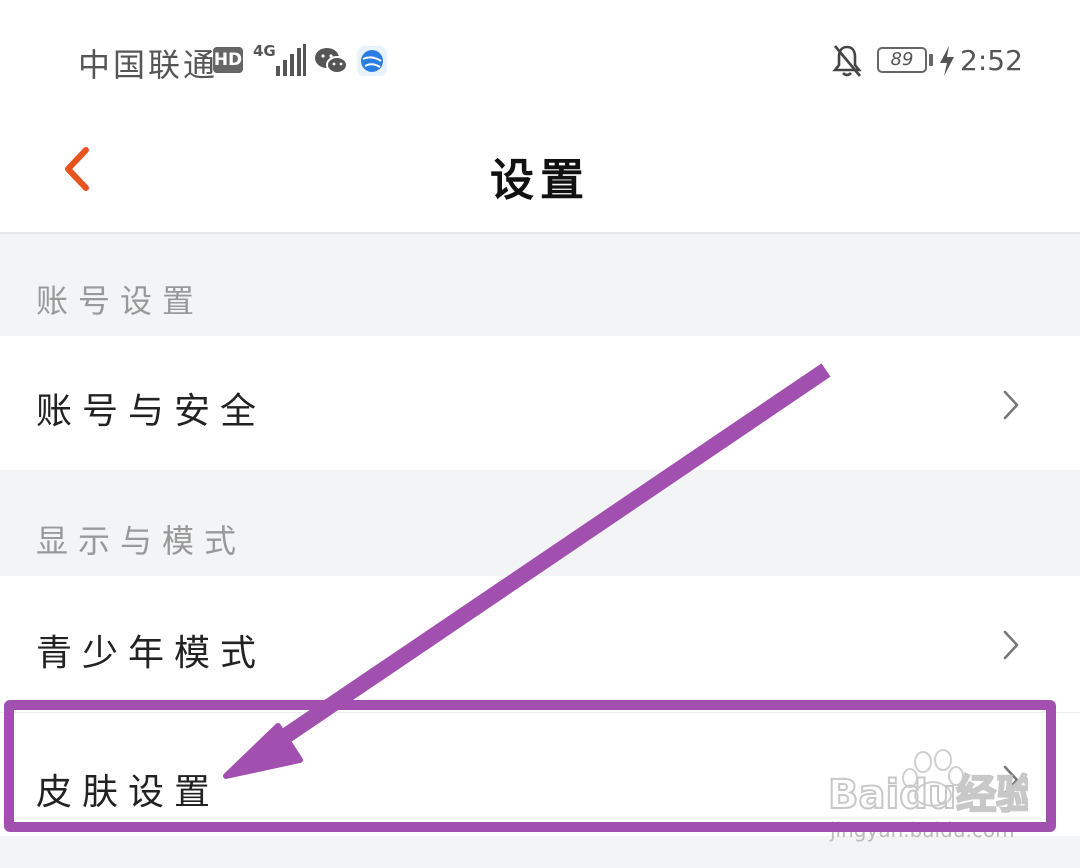  What do you see at coordinates (372, 61) in the screenshot?
I see `browser-icon` at bounding box center [372, 61].